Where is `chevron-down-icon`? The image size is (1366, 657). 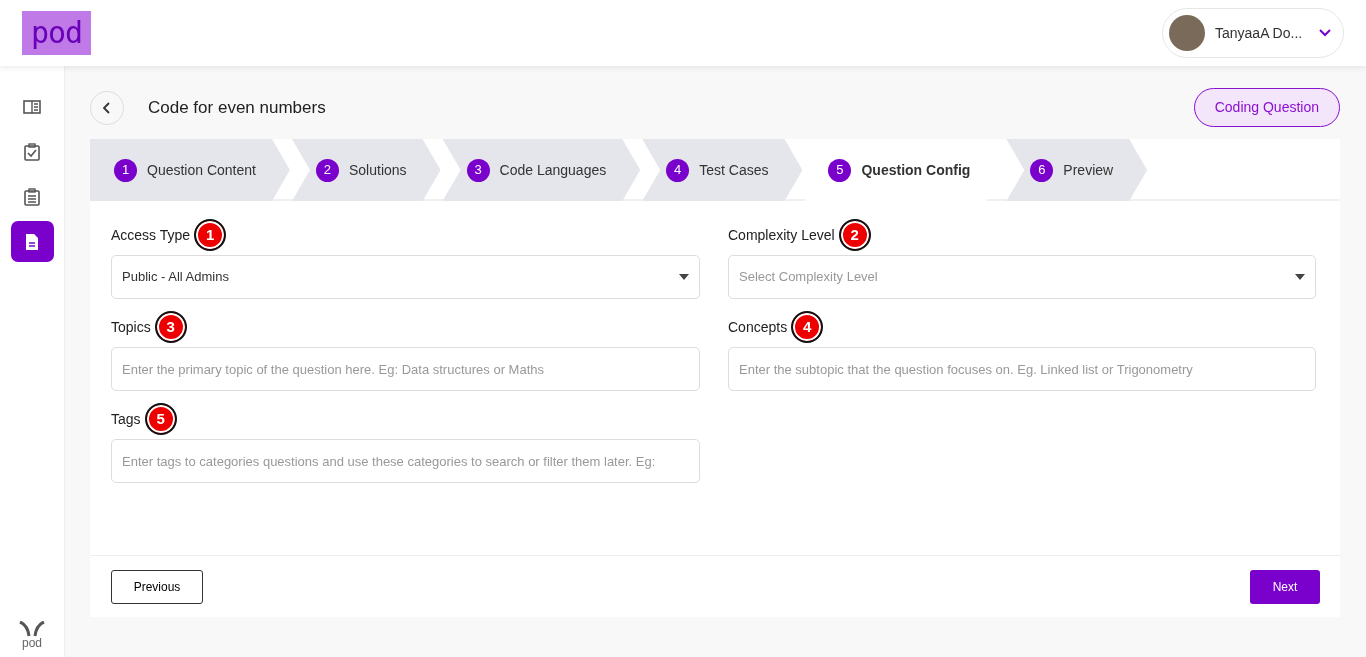
chevron-down-icon is located at coordinates (1325, 33).